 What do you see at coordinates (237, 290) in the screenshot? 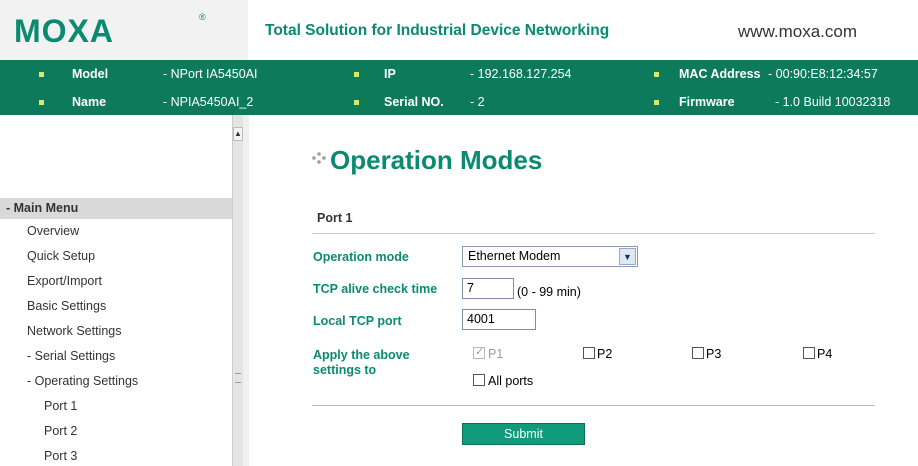
I see `sidebar-scrollbar: ▲` at bounding box center [237, 290].